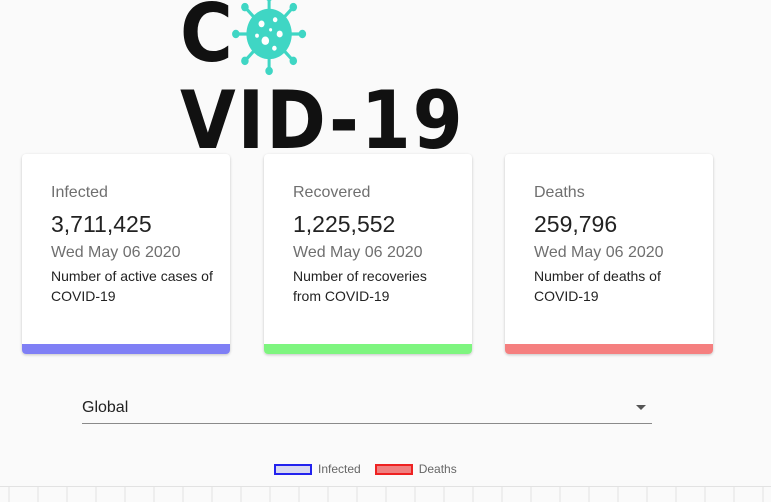 This screenshot has width=771, height=502. Describe the element at coordinates (576, 224) in the screenshot. I see `card-value: 259,796` at that location.